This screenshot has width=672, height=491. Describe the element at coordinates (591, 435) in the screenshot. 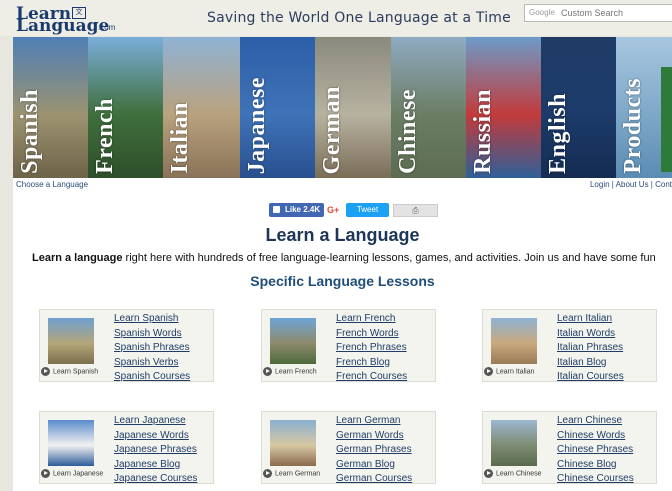

I see `lesson-link: Chinese Words` at that location.